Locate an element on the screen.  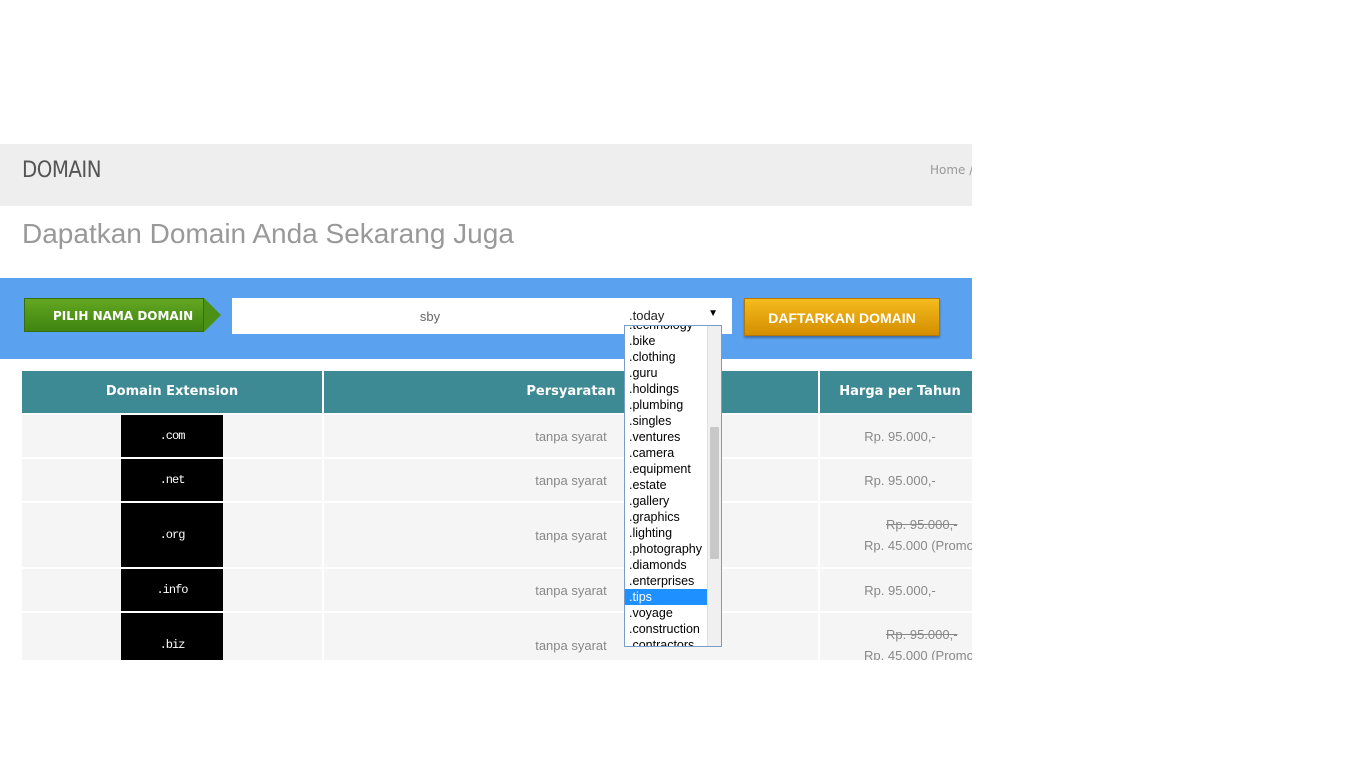
dropdown-option: .graphics is located at coordinates (667, 517).